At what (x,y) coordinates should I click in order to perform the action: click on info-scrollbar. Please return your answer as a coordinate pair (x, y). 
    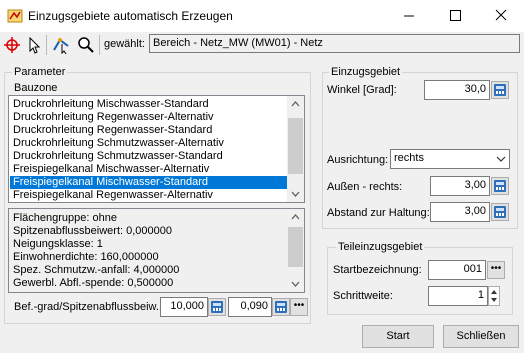
    Looking at the image, I should click on (295, 250).